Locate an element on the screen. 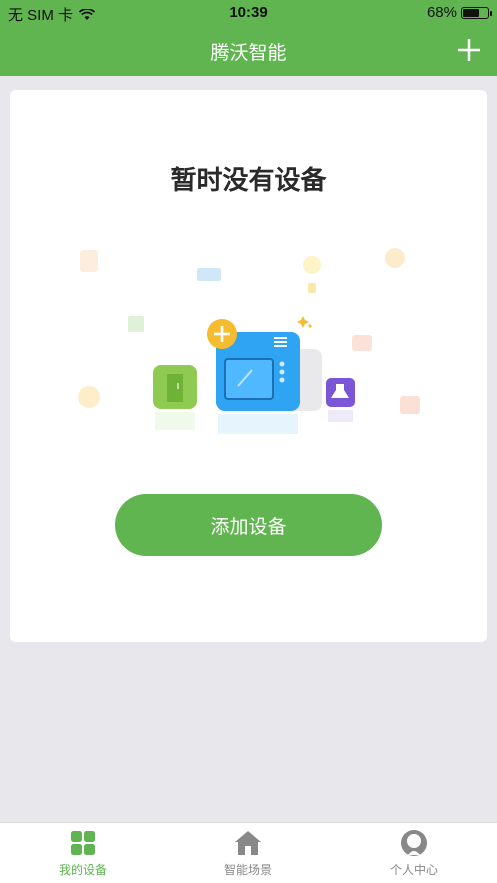 This screenshot has height=883, width=497. tab-label: 智能场景 is located at coordinates (247, 870).